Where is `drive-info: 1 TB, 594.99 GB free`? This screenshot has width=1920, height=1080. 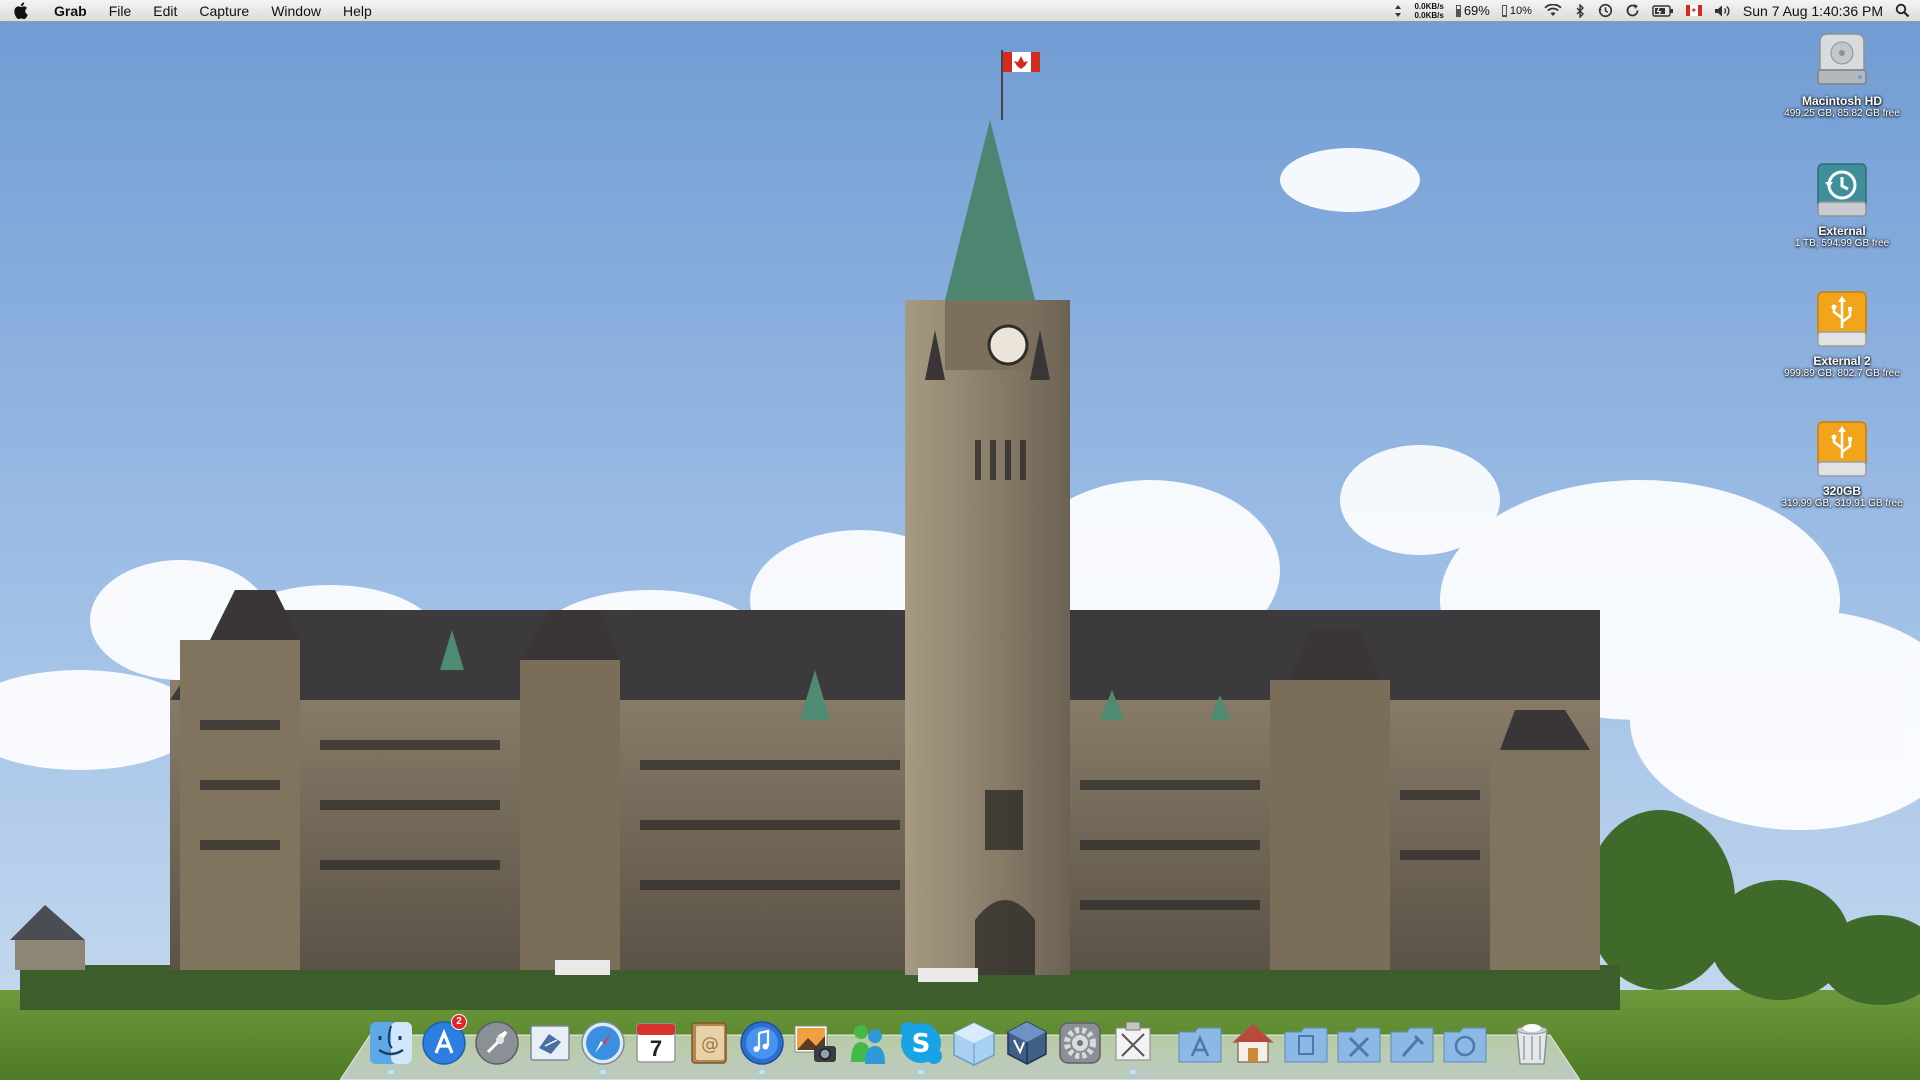
drive-info: 1 TB, 594.99 GB free is located at coordinates (1842, 243).